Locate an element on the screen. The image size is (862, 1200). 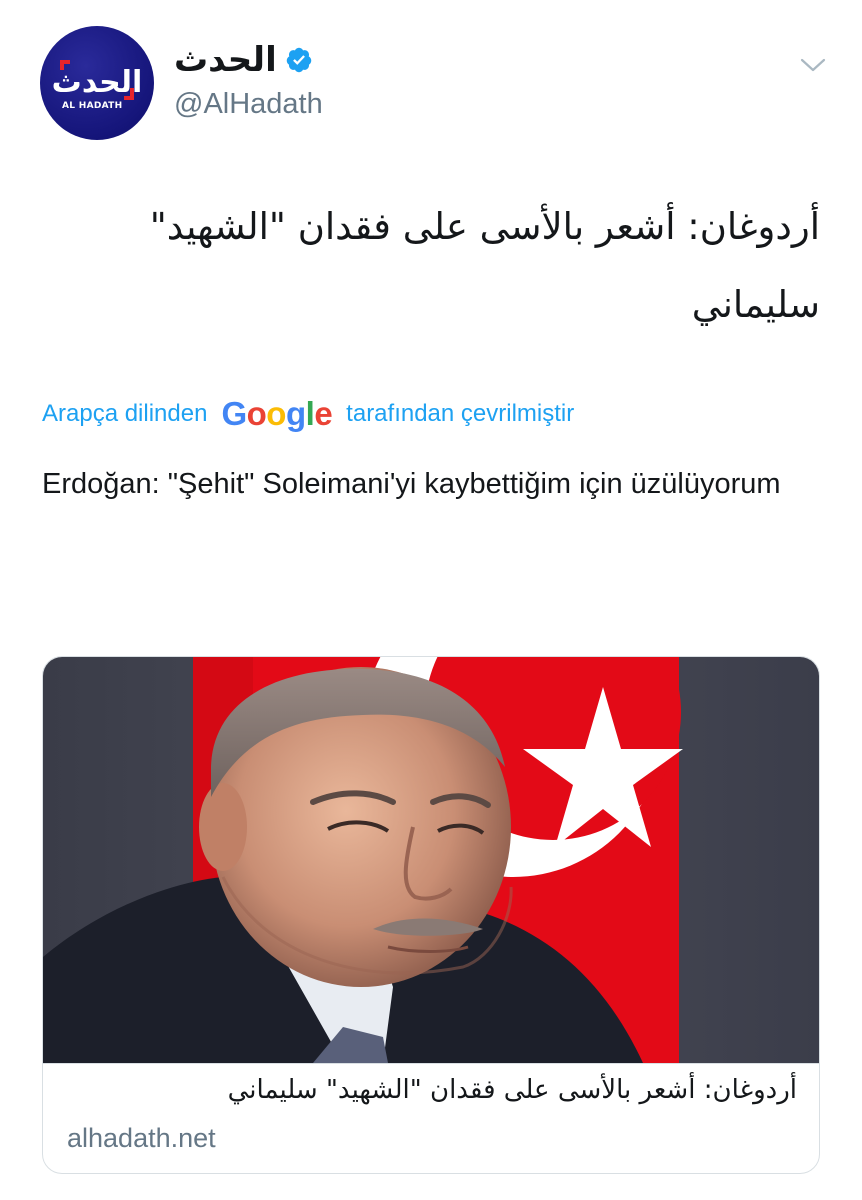
card-domain: alhadath.net is located at coordinates (141, 1138).